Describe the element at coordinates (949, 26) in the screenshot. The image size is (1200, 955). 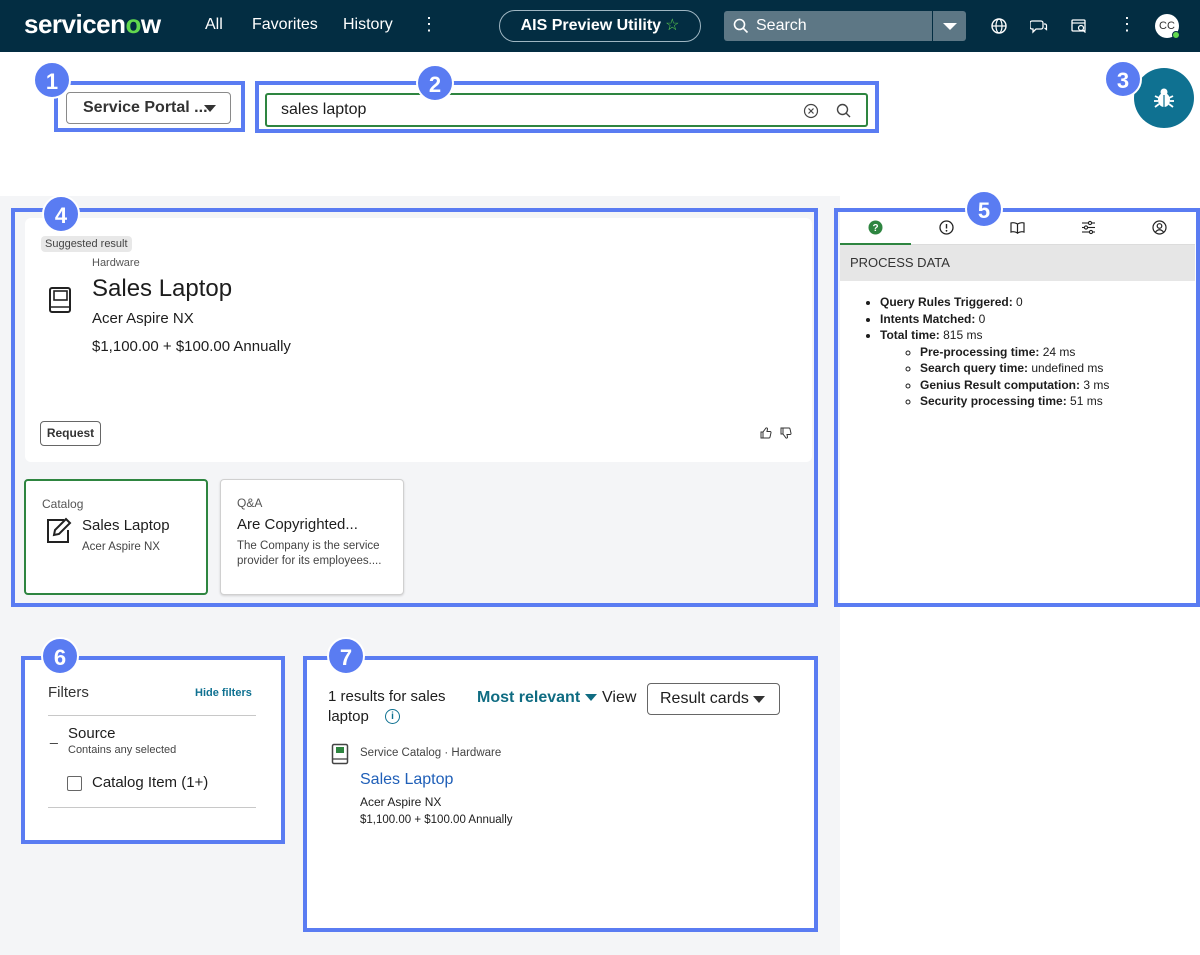
I see `search-scope-dropdown` at that location.